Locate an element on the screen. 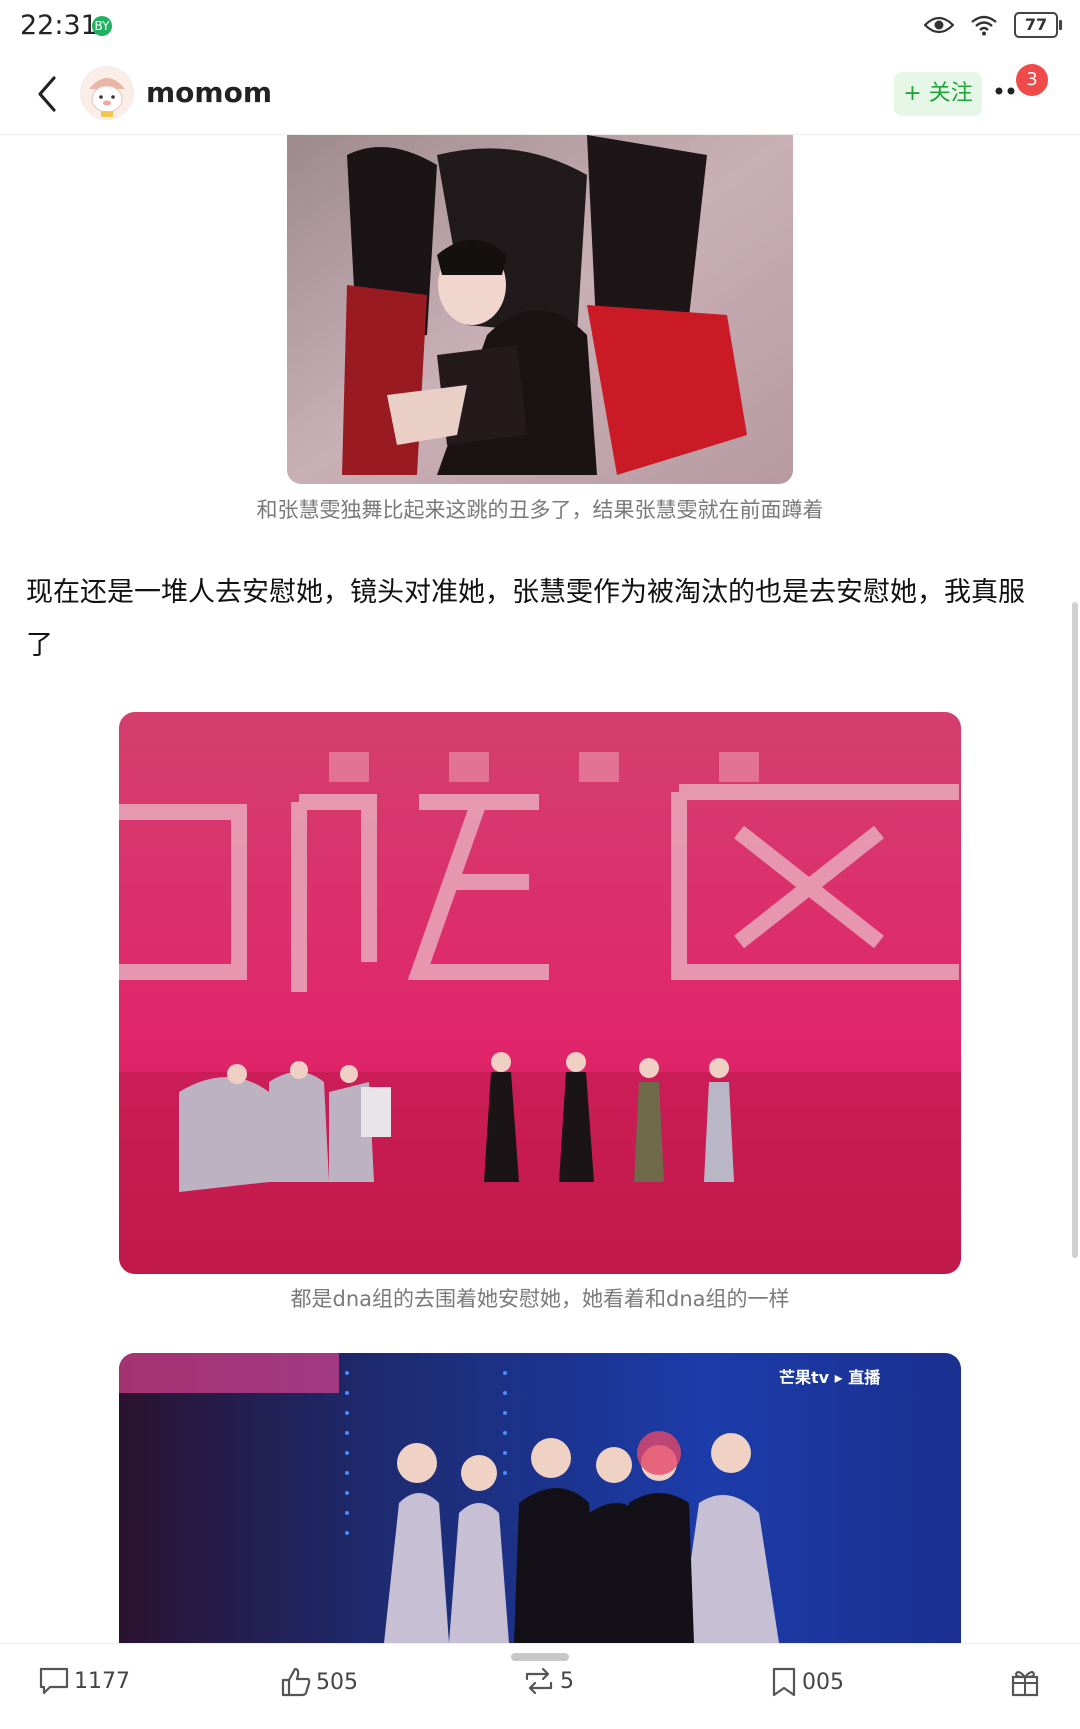  avatar is located at coordinates (107, 93).